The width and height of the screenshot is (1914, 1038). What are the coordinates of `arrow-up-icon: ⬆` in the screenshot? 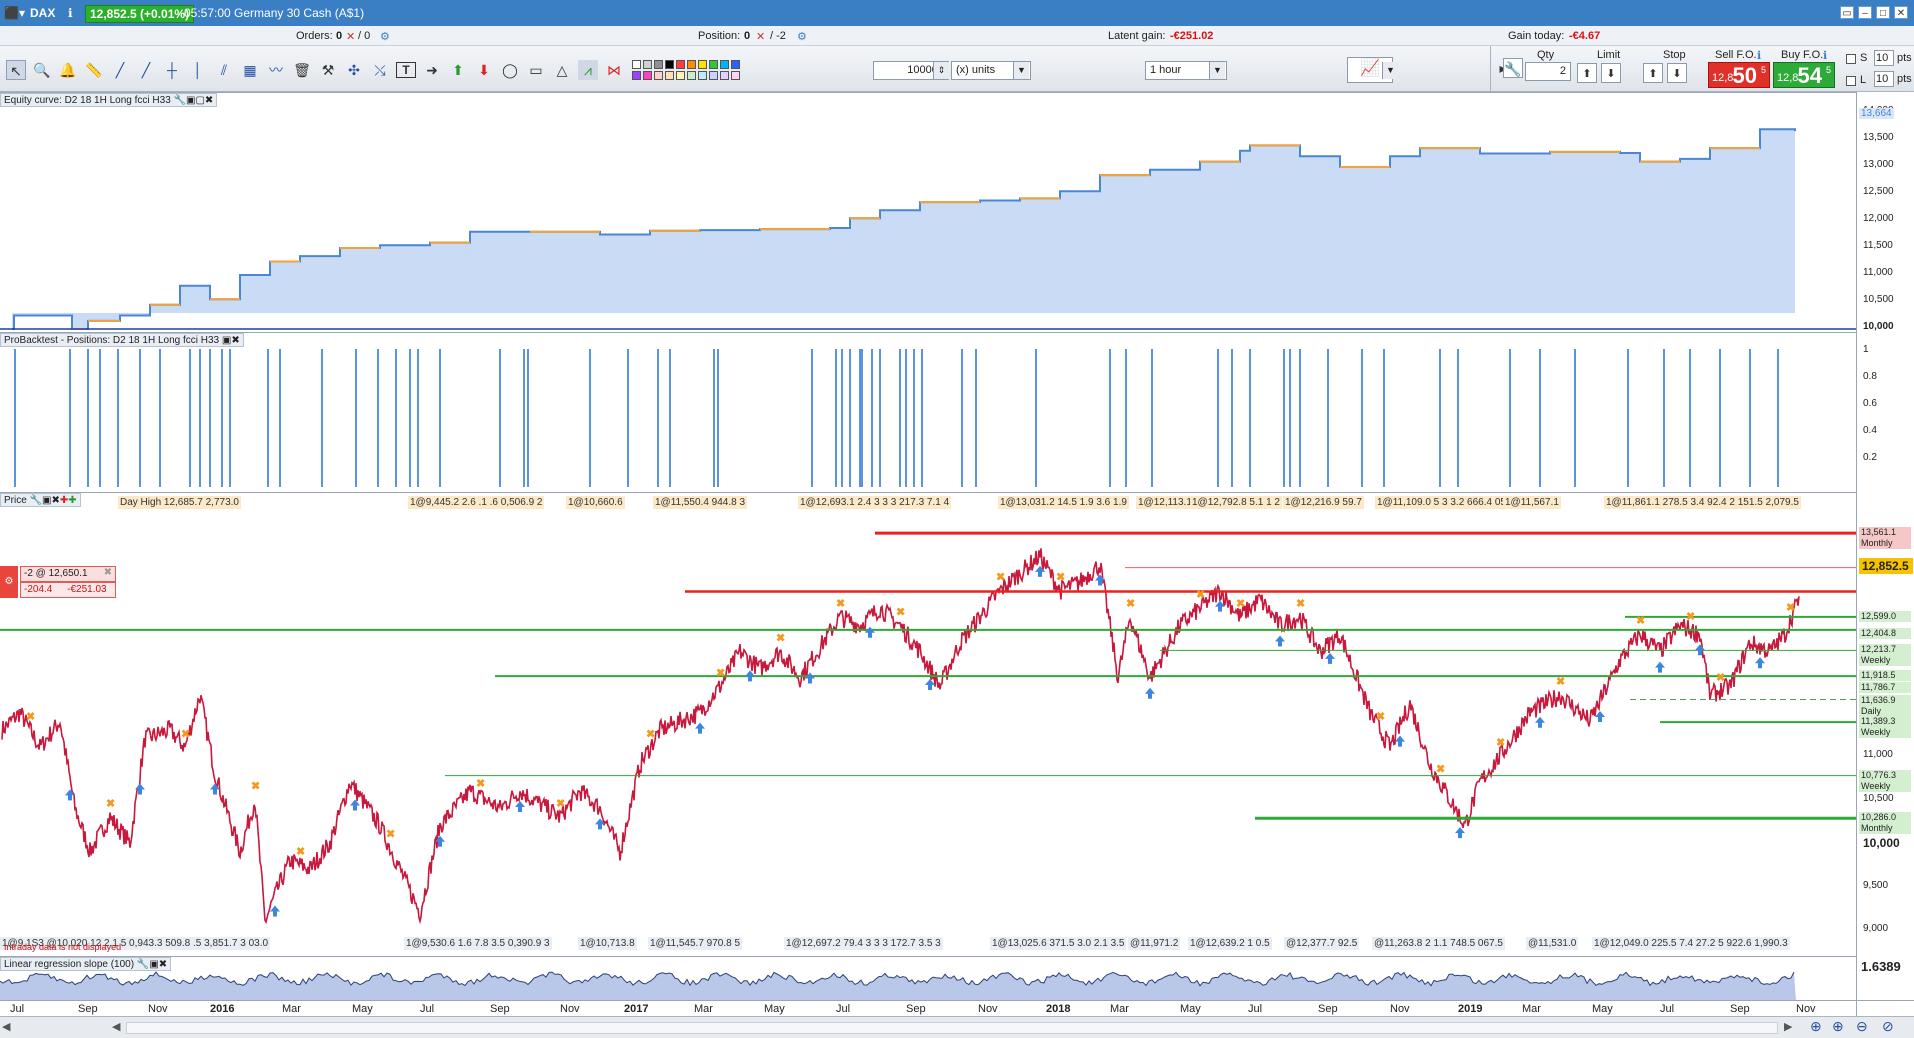 It's located at (458, 70).